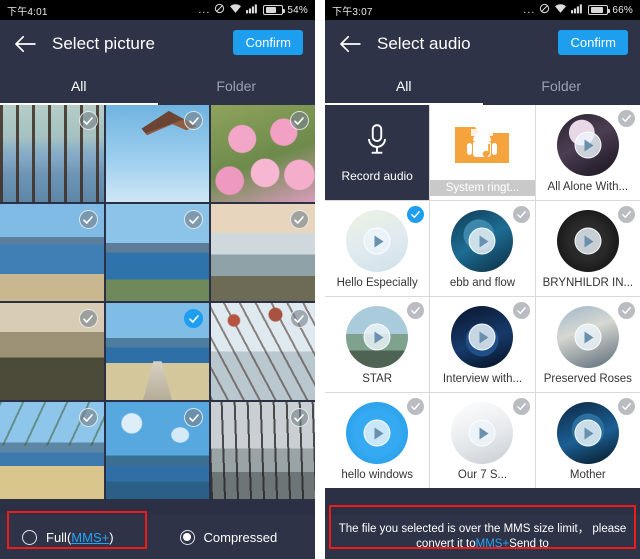  What do you see at coordinates (52, 252) in the screenshot?
I see `picture-cell-lake-peninsula` at bounding box center [52, 252].